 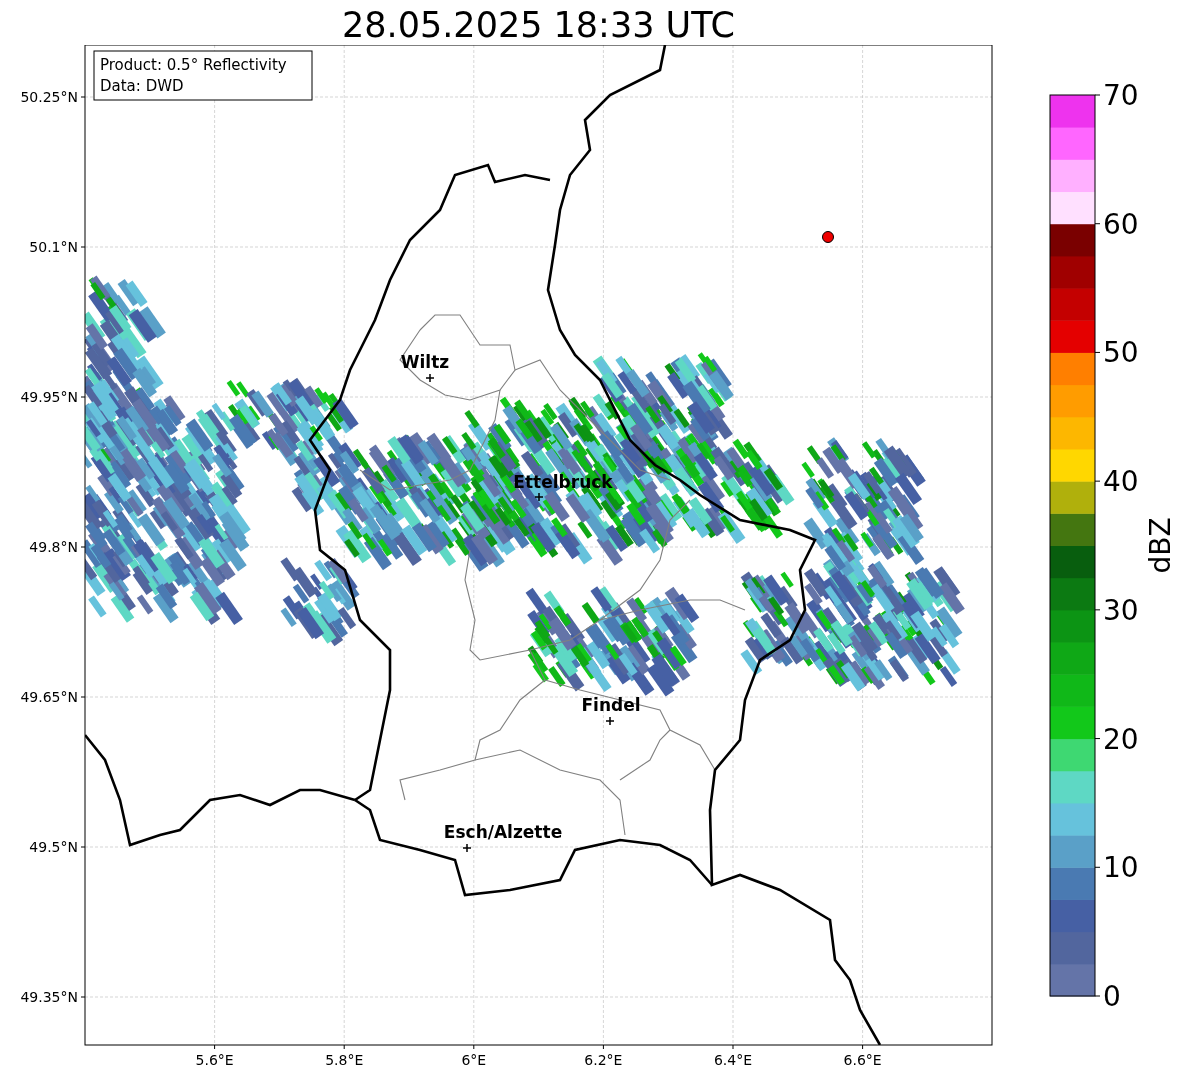 What do you see at coordinates (1121, 868) in the screenshot?
I see `colorbar-tick-label: 10` at bounding box center [1121, 868].